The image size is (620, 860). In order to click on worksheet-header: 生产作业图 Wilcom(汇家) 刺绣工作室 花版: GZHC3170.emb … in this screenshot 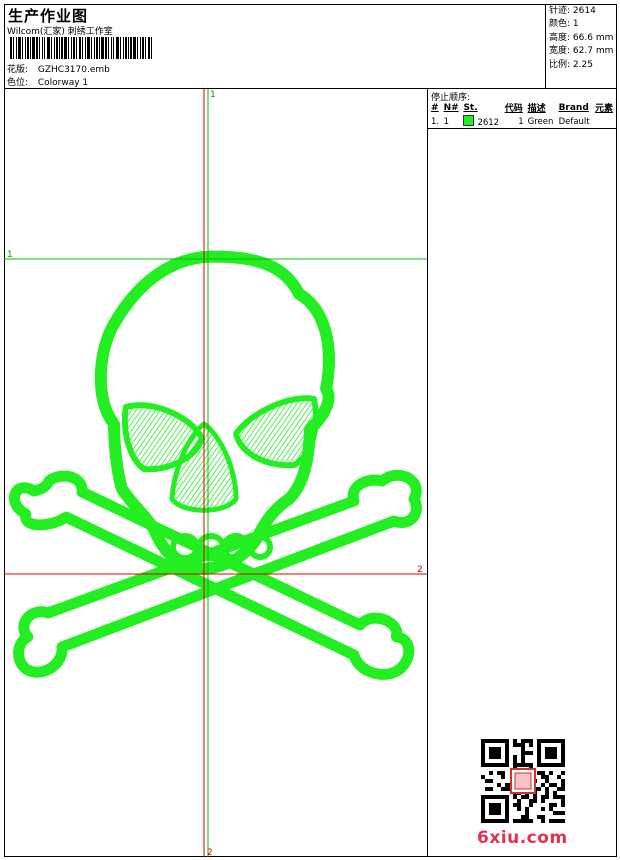, I will do `click(310, 46)`.